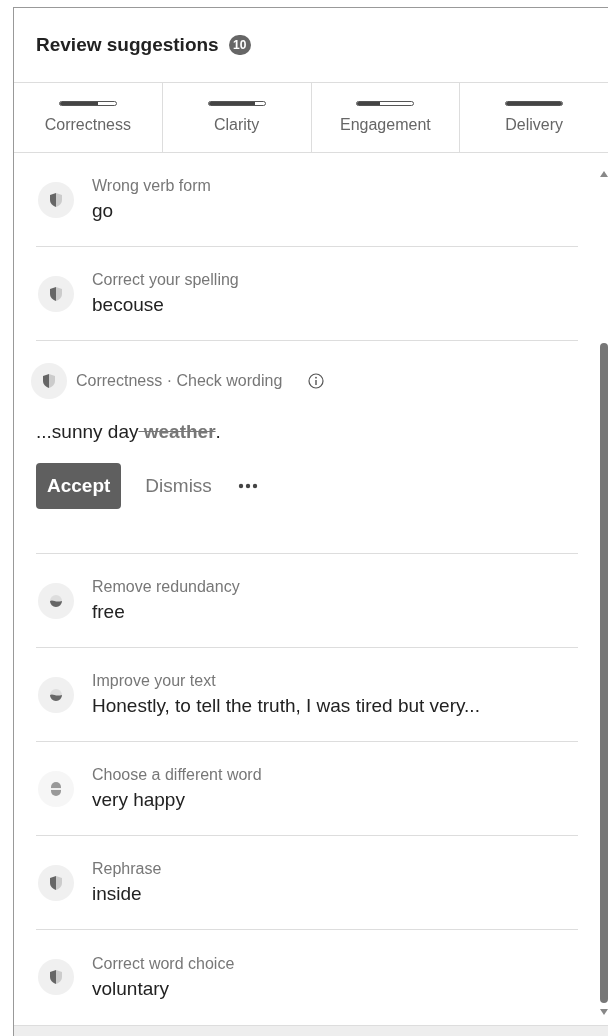 The image size is (608, 1036). I want to click on category-tab: Clarity, so click(237, 117).